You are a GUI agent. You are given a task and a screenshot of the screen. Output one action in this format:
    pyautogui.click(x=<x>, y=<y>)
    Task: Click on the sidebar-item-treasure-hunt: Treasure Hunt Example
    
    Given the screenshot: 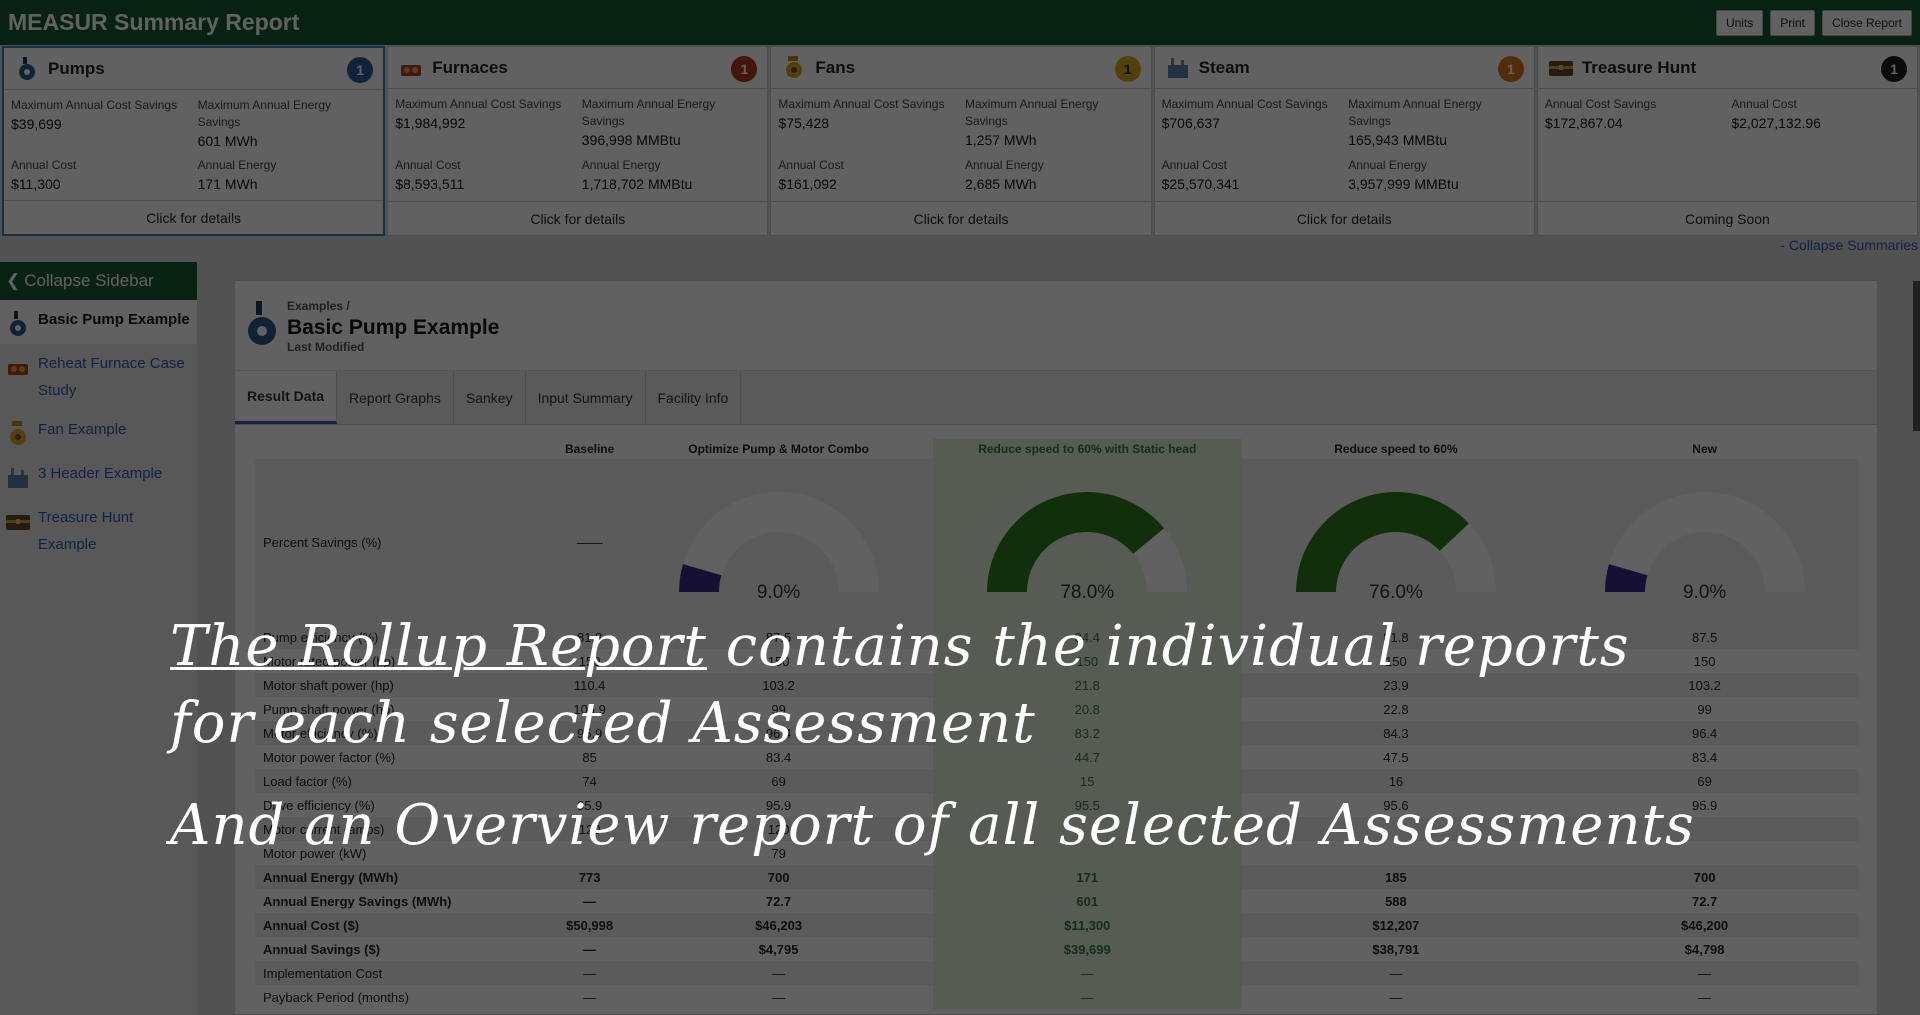 What is the action you would take?
    pyautogui.click(x=98, y=531)
    